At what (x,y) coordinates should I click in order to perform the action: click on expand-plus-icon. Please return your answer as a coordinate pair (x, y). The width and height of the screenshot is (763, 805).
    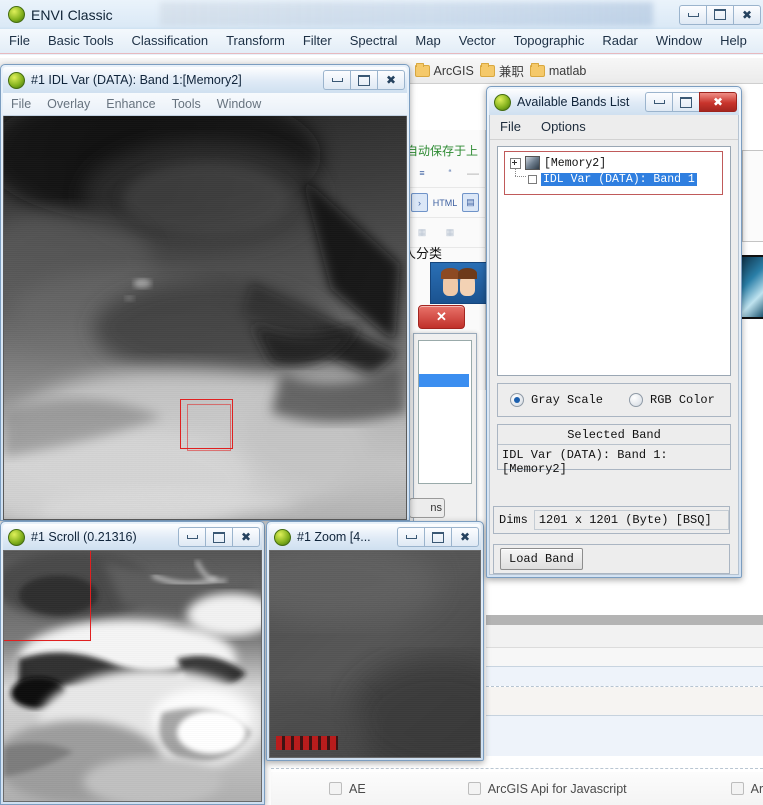
    Looking at the image, I should click on (515, 163).